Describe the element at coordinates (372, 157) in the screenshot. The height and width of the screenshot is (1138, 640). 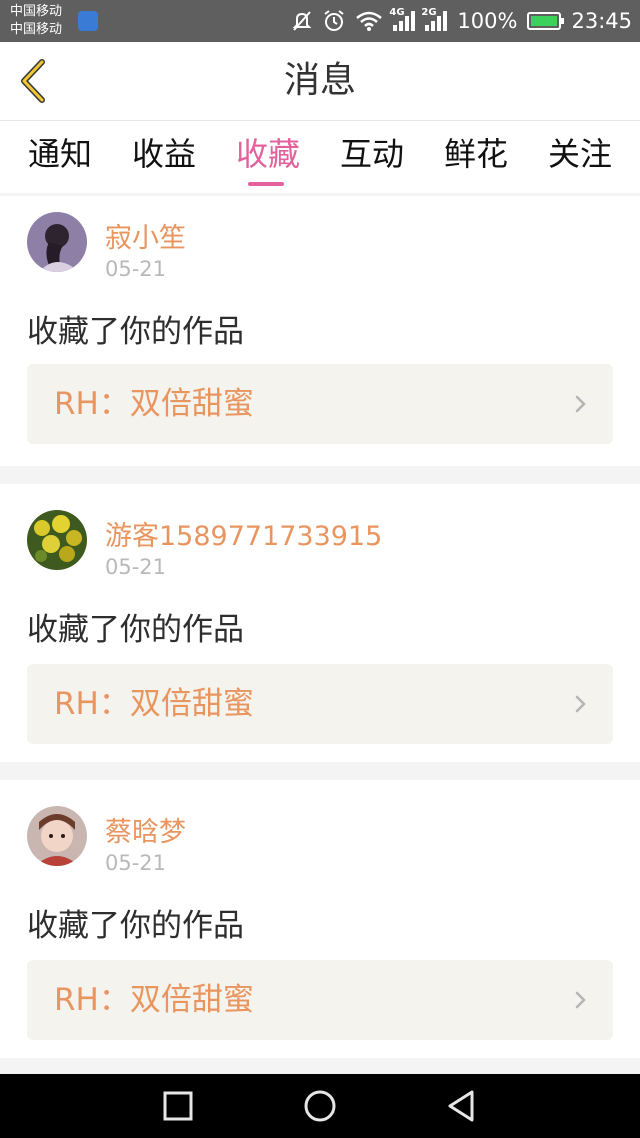
I see `tab-interactions: 互动` at that location.